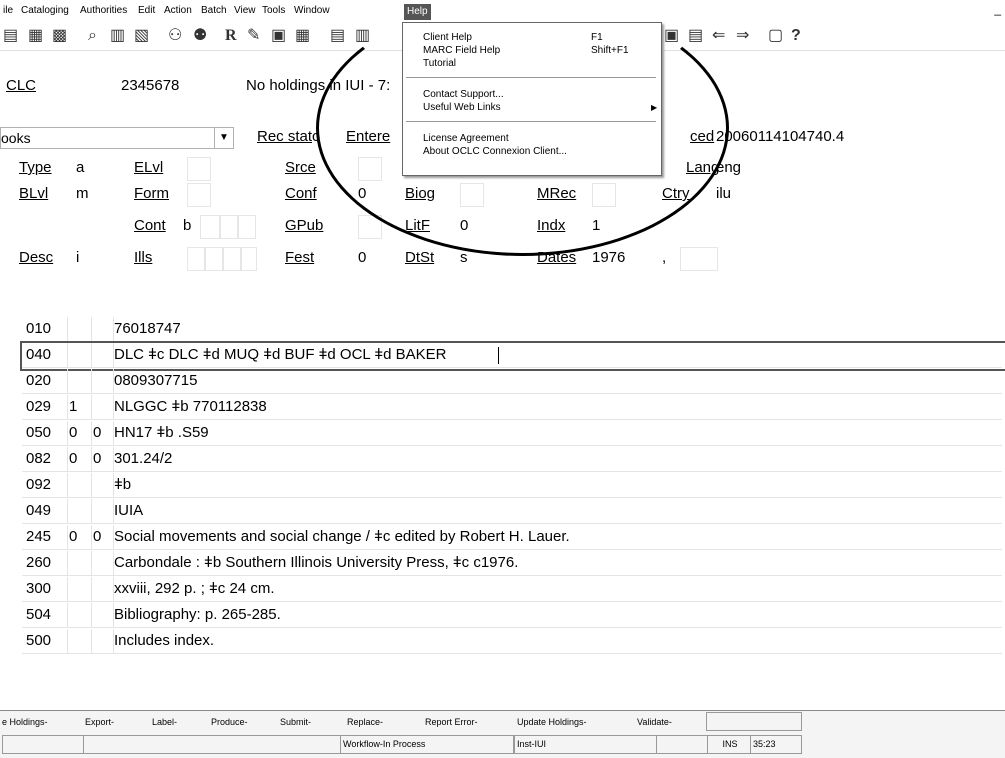 The height and width of the screenshot is (758, 1005). I want to click on menu-cataloging: Cataloging, so click(45, 12).